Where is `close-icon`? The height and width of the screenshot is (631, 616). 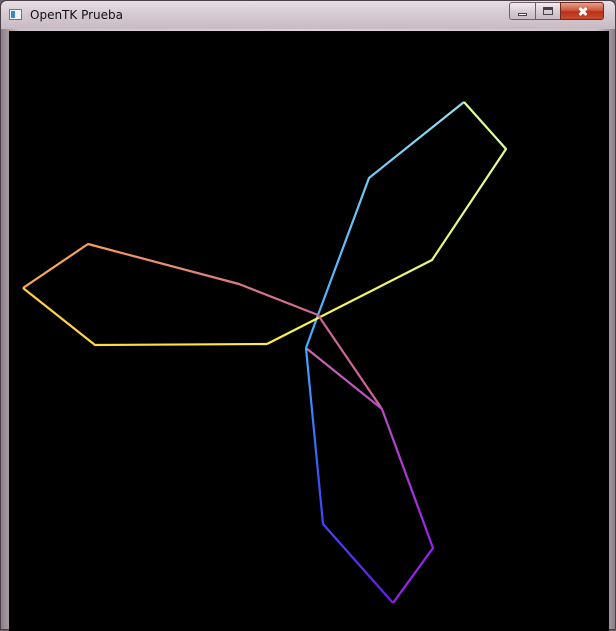 close-icon is located at coordinates (582, 11).